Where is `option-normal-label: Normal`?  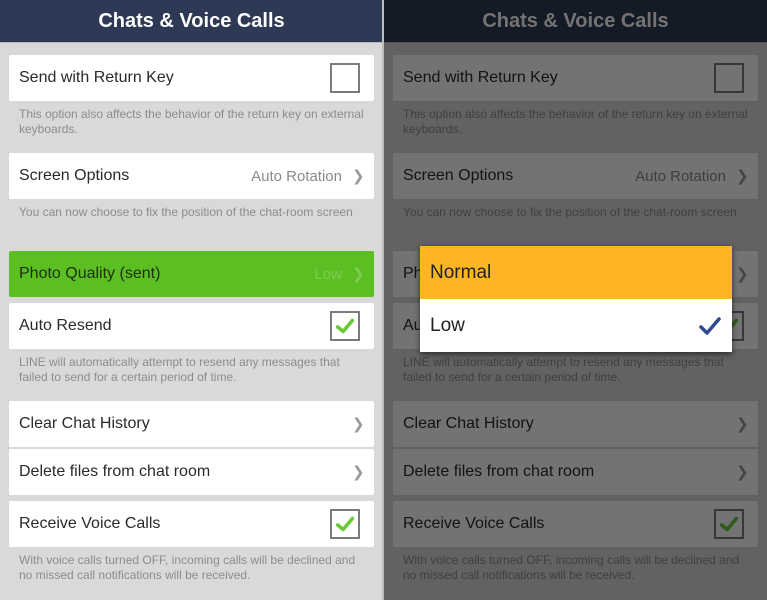 option-normal-label: Normal is located at coordinates (461, 272).